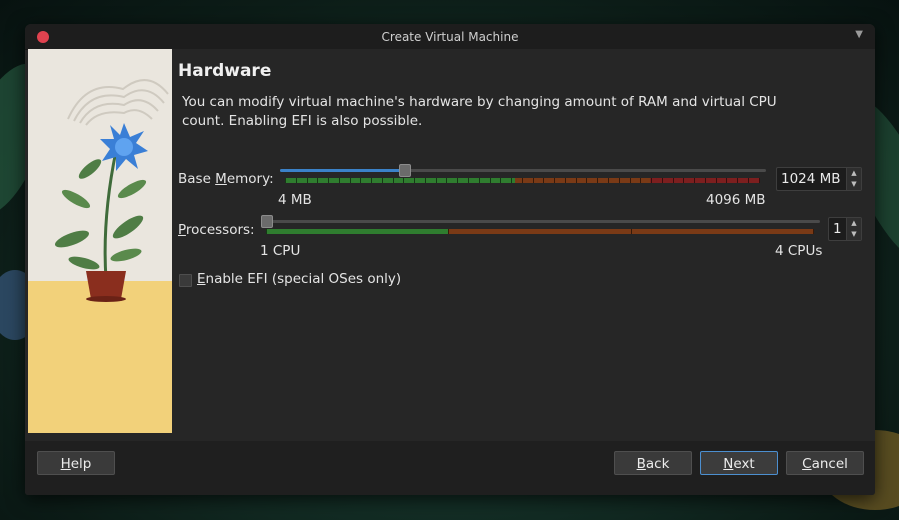 Image resolution: width=899 pixels, height=520 pixels. I want to click on back-button-rest: ack, so click(657, 464).